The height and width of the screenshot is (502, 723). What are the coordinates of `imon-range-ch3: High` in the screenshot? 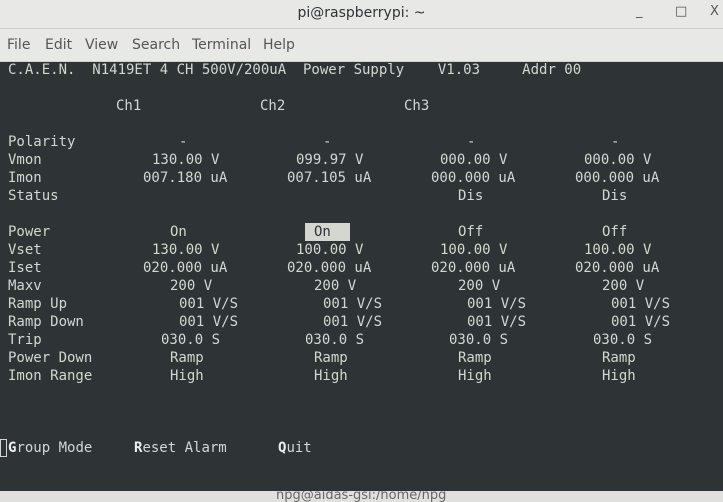 It's located at (619, 376).